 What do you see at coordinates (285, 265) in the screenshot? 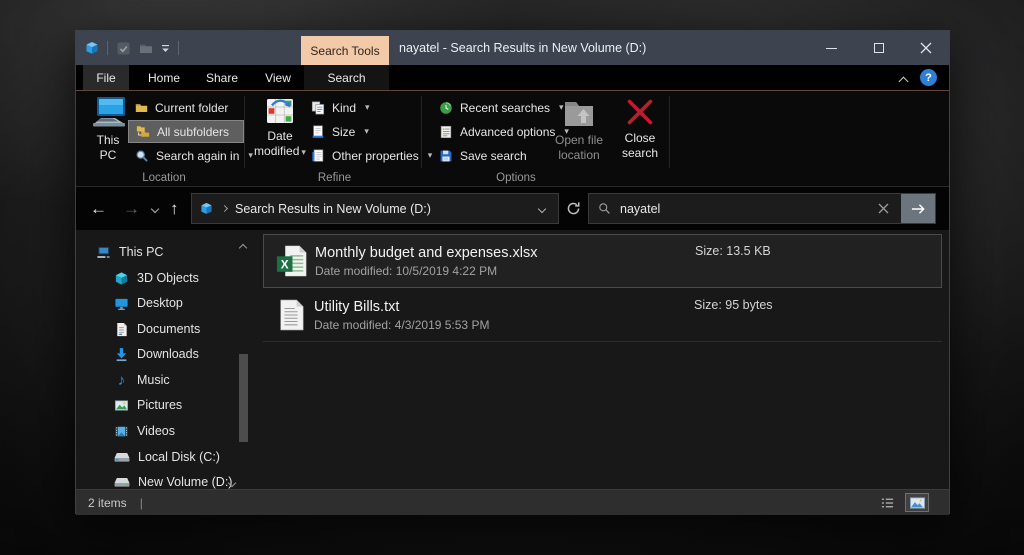
I see `svg-text: X` at bounding box center [285, 265].